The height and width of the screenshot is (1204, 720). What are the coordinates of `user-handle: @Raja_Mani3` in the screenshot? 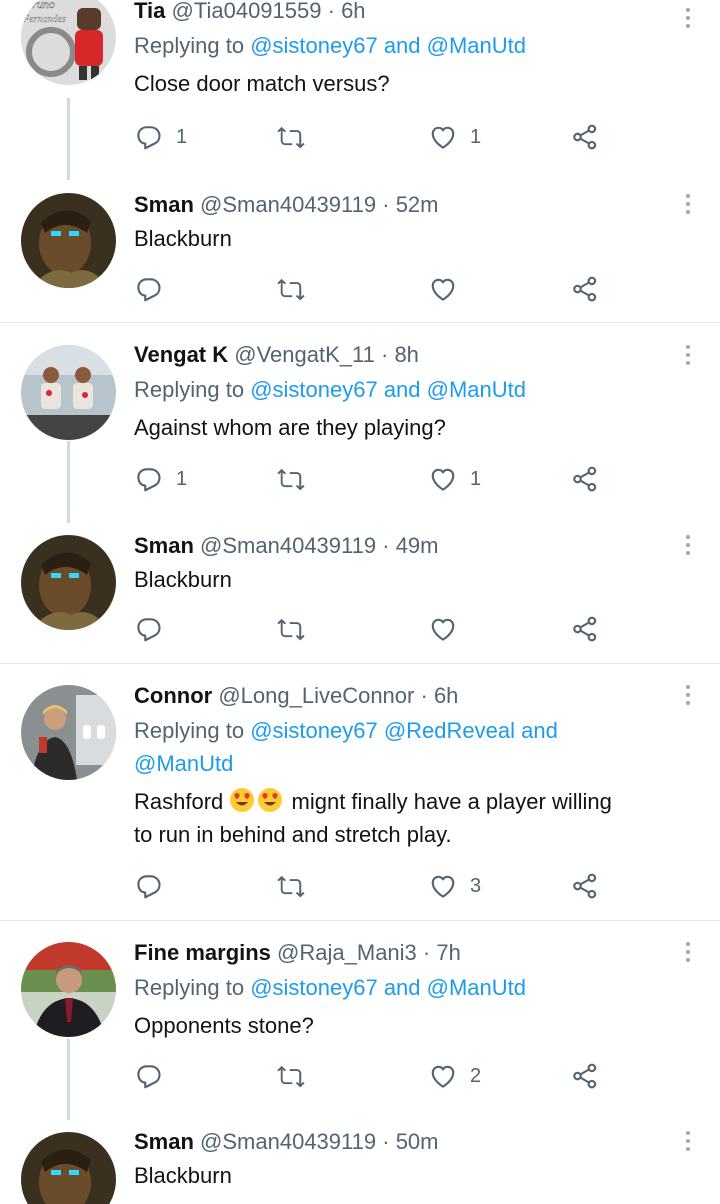 It's located at (347, 952).